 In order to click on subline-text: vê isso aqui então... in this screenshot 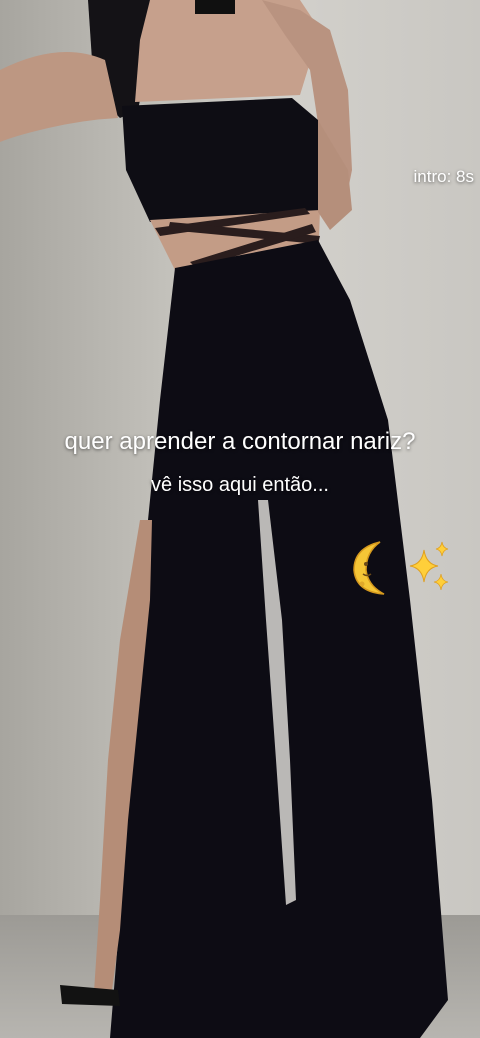, I will do `click(240, 485)`.